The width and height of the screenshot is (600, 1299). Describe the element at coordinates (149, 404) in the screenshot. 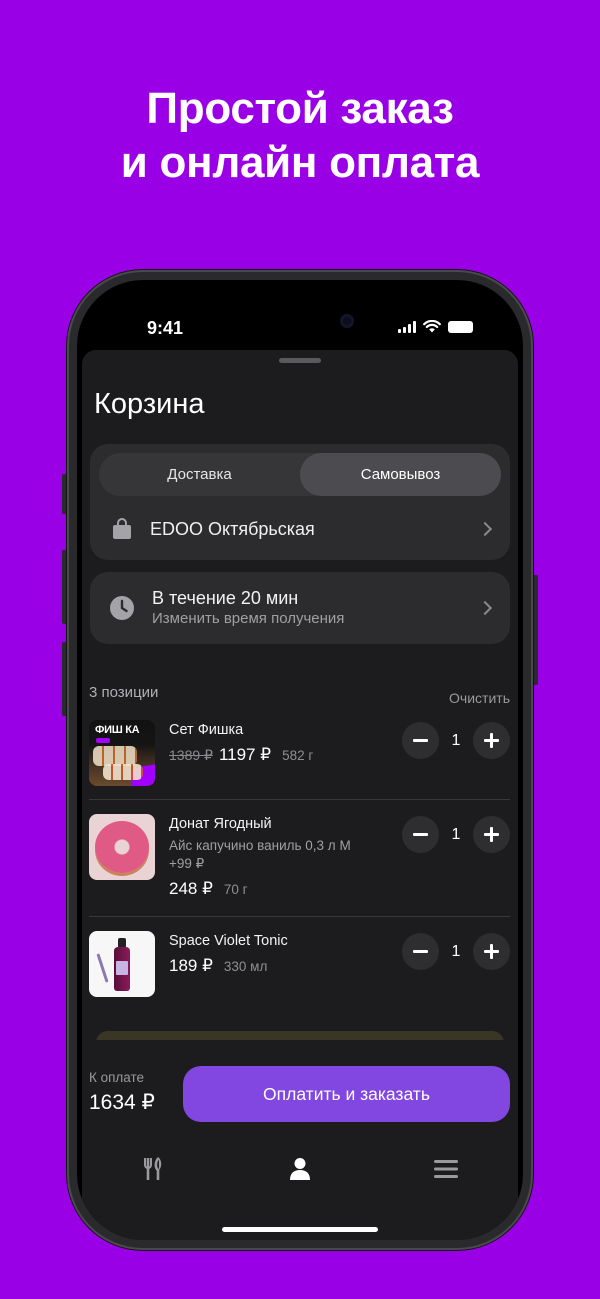

I see `page-title: Корзина` at that location.